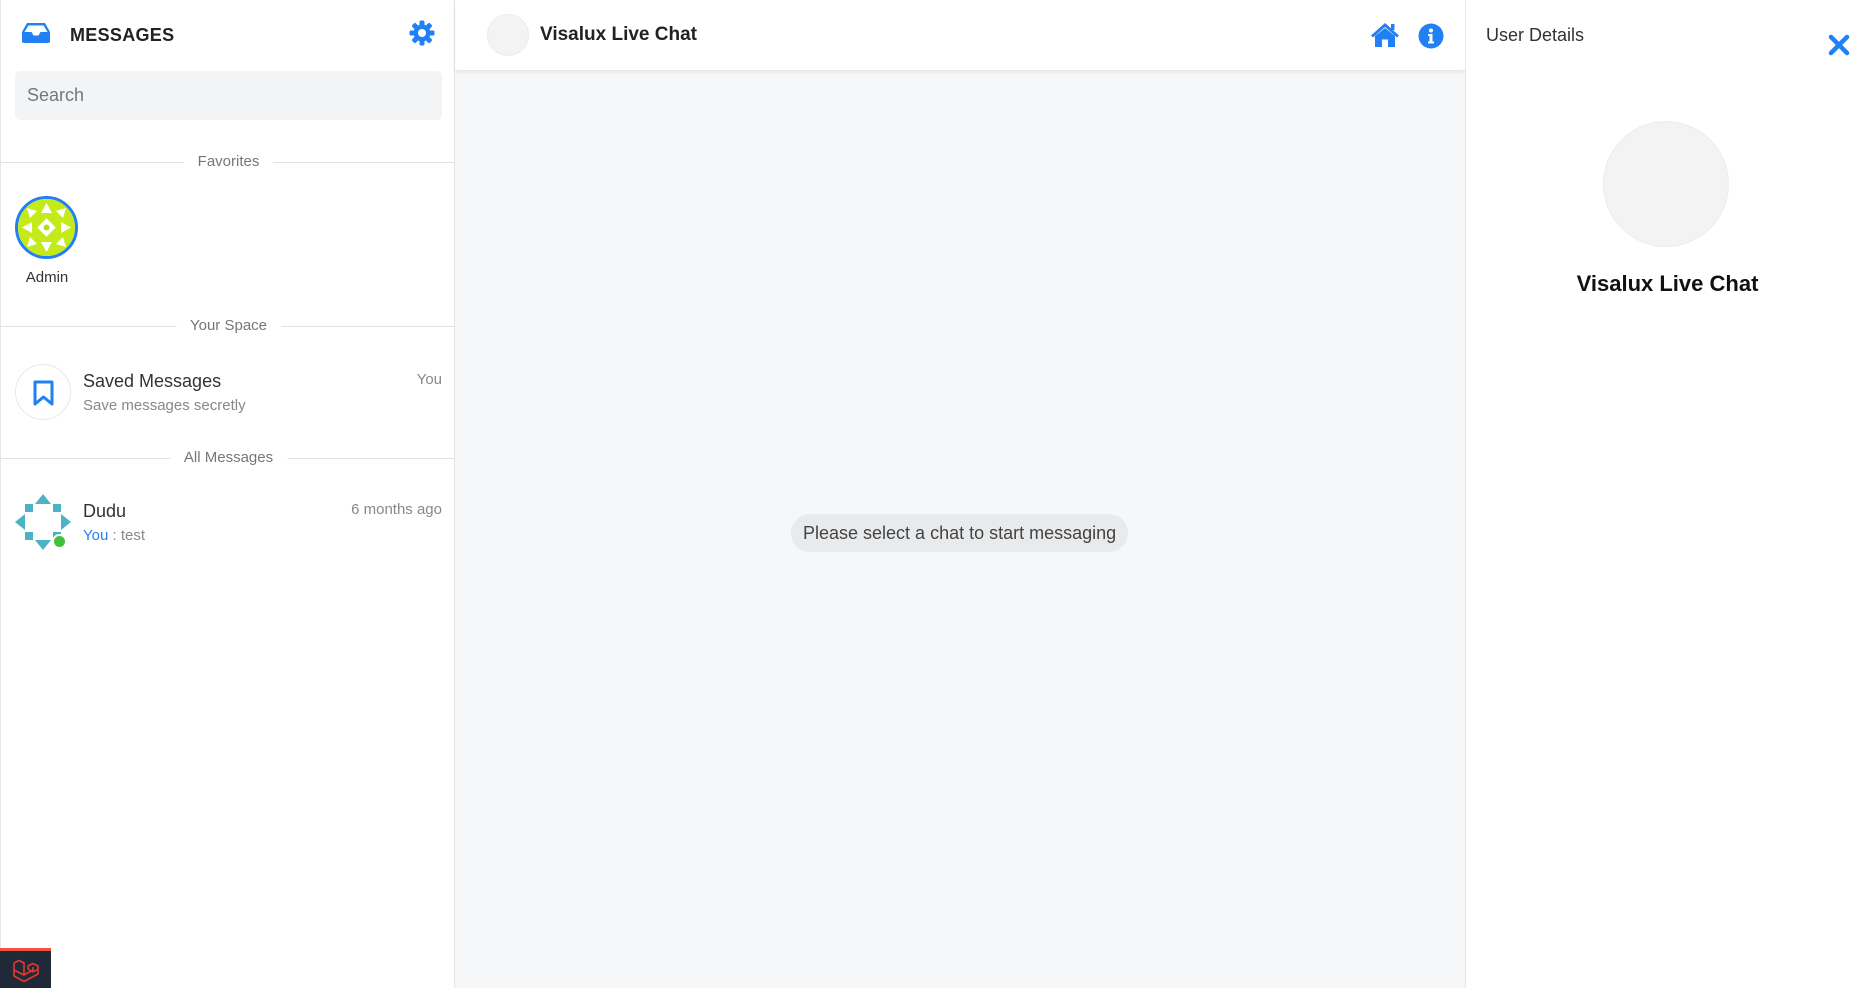 The width and height of the screenshot is (1868, 988). Describe the element at coordinates (429, 379) in the screenshot. I see `saved-messages-tag: You` at that location.